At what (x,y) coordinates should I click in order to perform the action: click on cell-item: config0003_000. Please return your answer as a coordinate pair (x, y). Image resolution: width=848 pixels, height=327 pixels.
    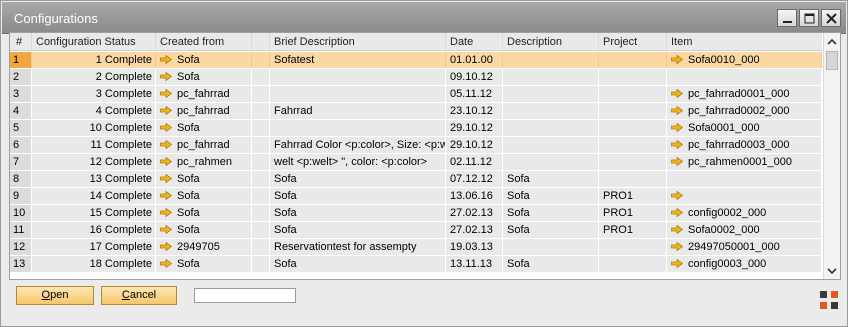
    Looking at the image, I should click on (744, 264).